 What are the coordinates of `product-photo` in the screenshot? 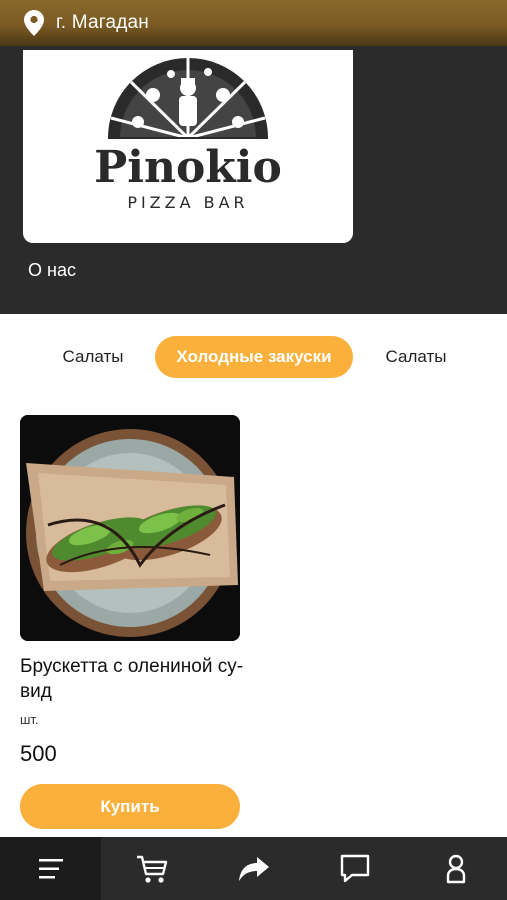 It's located at (130, 528).